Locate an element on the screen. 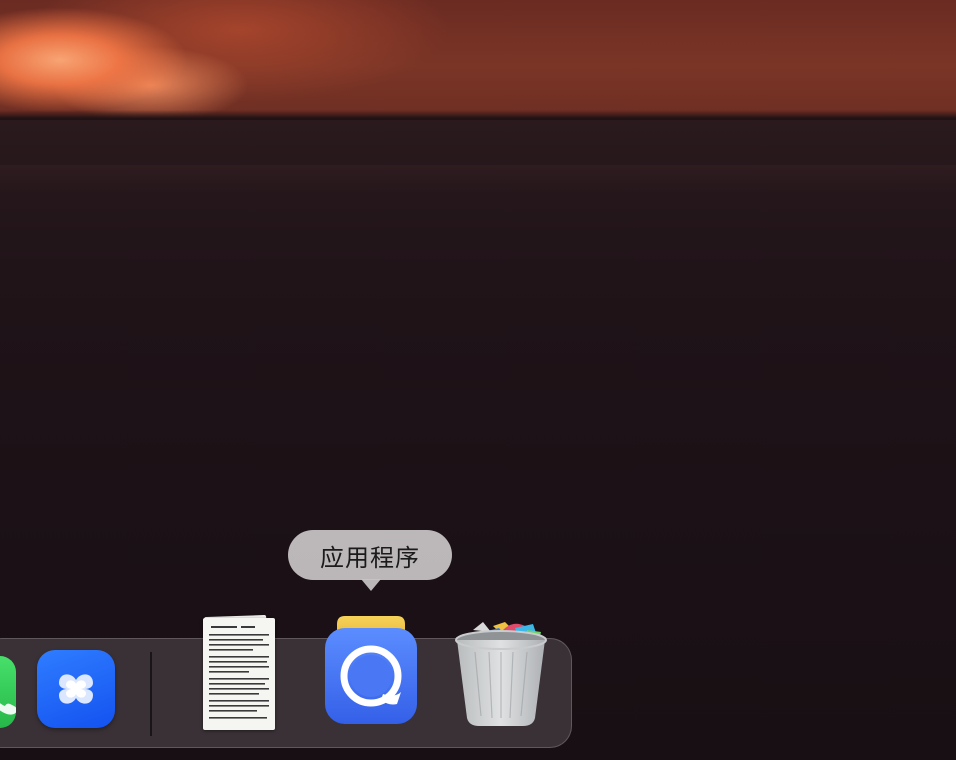 The image size is (956, 760). applications-folder-icon is located at coordinates (371, 670).